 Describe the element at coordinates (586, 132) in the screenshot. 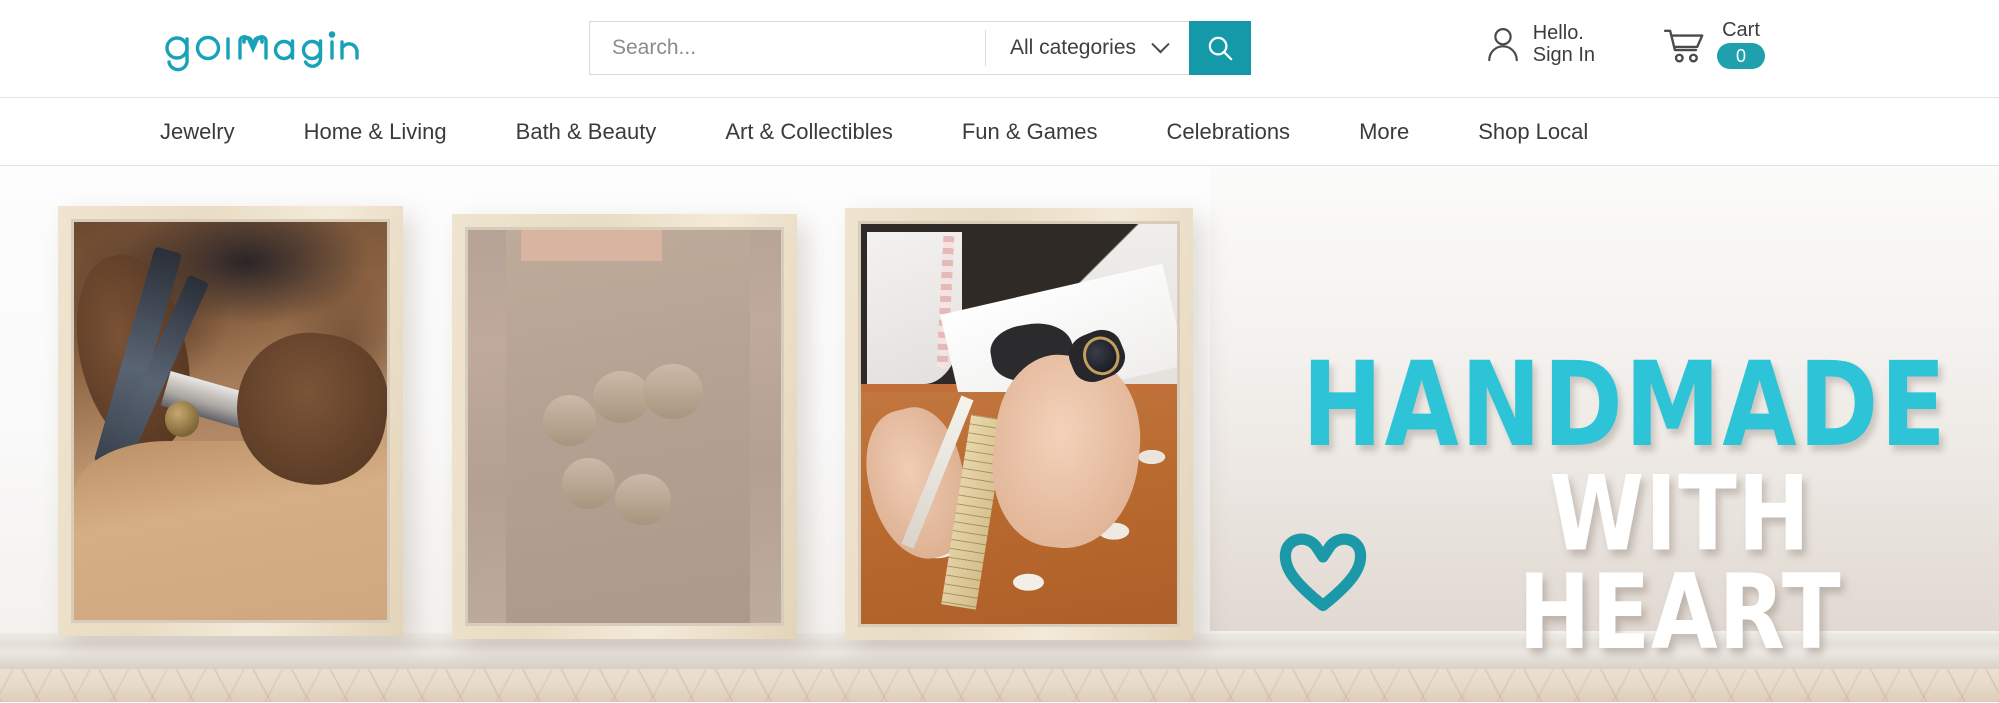

I see `nav-item-bath-beauty: Bath & Beauty` at that location.